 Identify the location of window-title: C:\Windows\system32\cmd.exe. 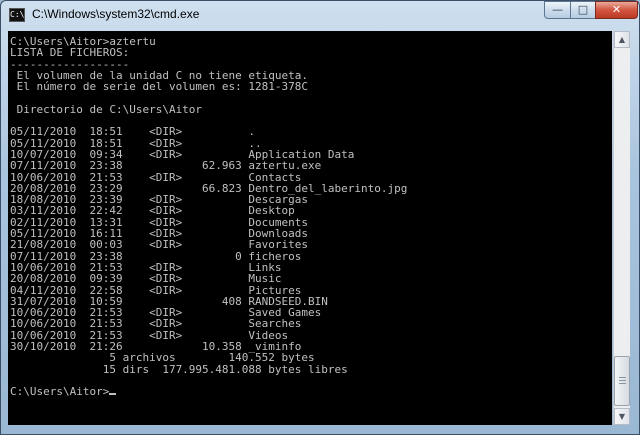
(116, 14).